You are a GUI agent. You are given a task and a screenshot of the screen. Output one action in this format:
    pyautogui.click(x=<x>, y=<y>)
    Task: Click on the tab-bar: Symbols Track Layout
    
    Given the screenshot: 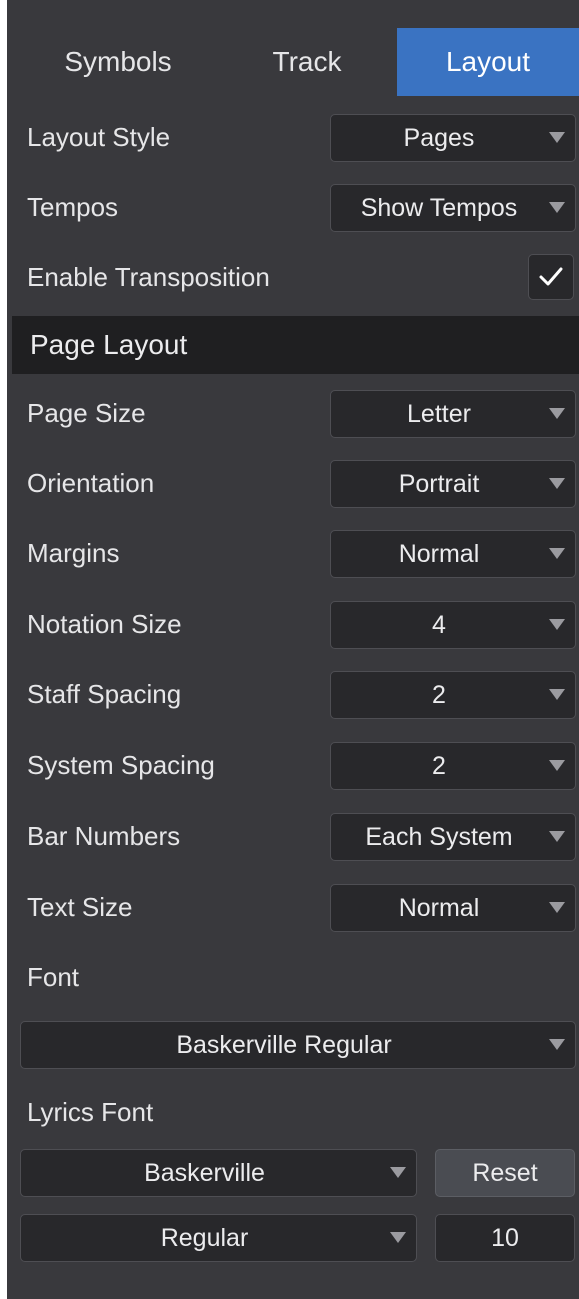 What is the action you would take?
    pyautogui.click(x=293, y=62)
    